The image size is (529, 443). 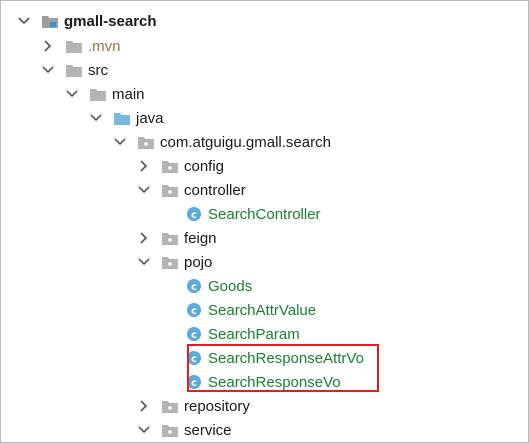 What do you see at coordinates (150, 118) in the screenshot?
I see `tree-label: java` at bounding box center [150, 118].